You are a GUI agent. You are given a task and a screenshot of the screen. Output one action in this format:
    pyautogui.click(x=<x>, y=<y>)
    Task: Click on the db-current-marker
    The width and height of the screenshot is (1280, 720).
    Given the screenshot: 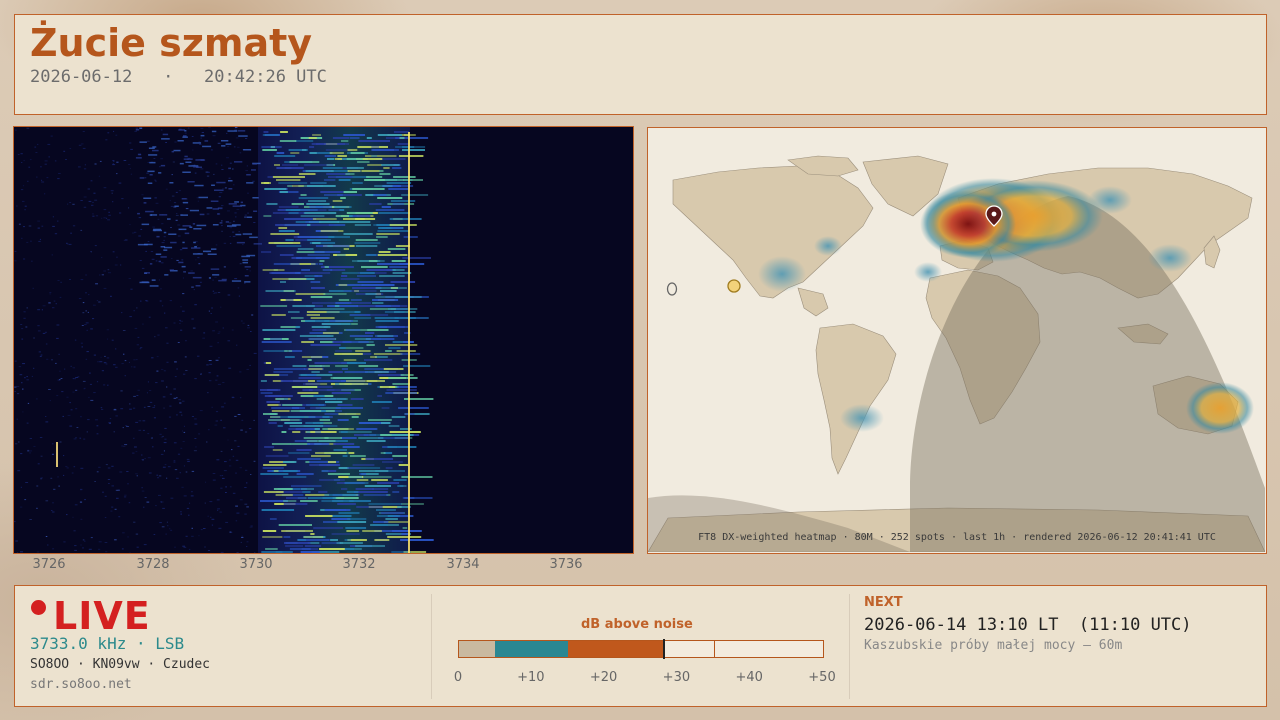 What is the action you would take?
    pyautogui.click(x=663, y=649)
    